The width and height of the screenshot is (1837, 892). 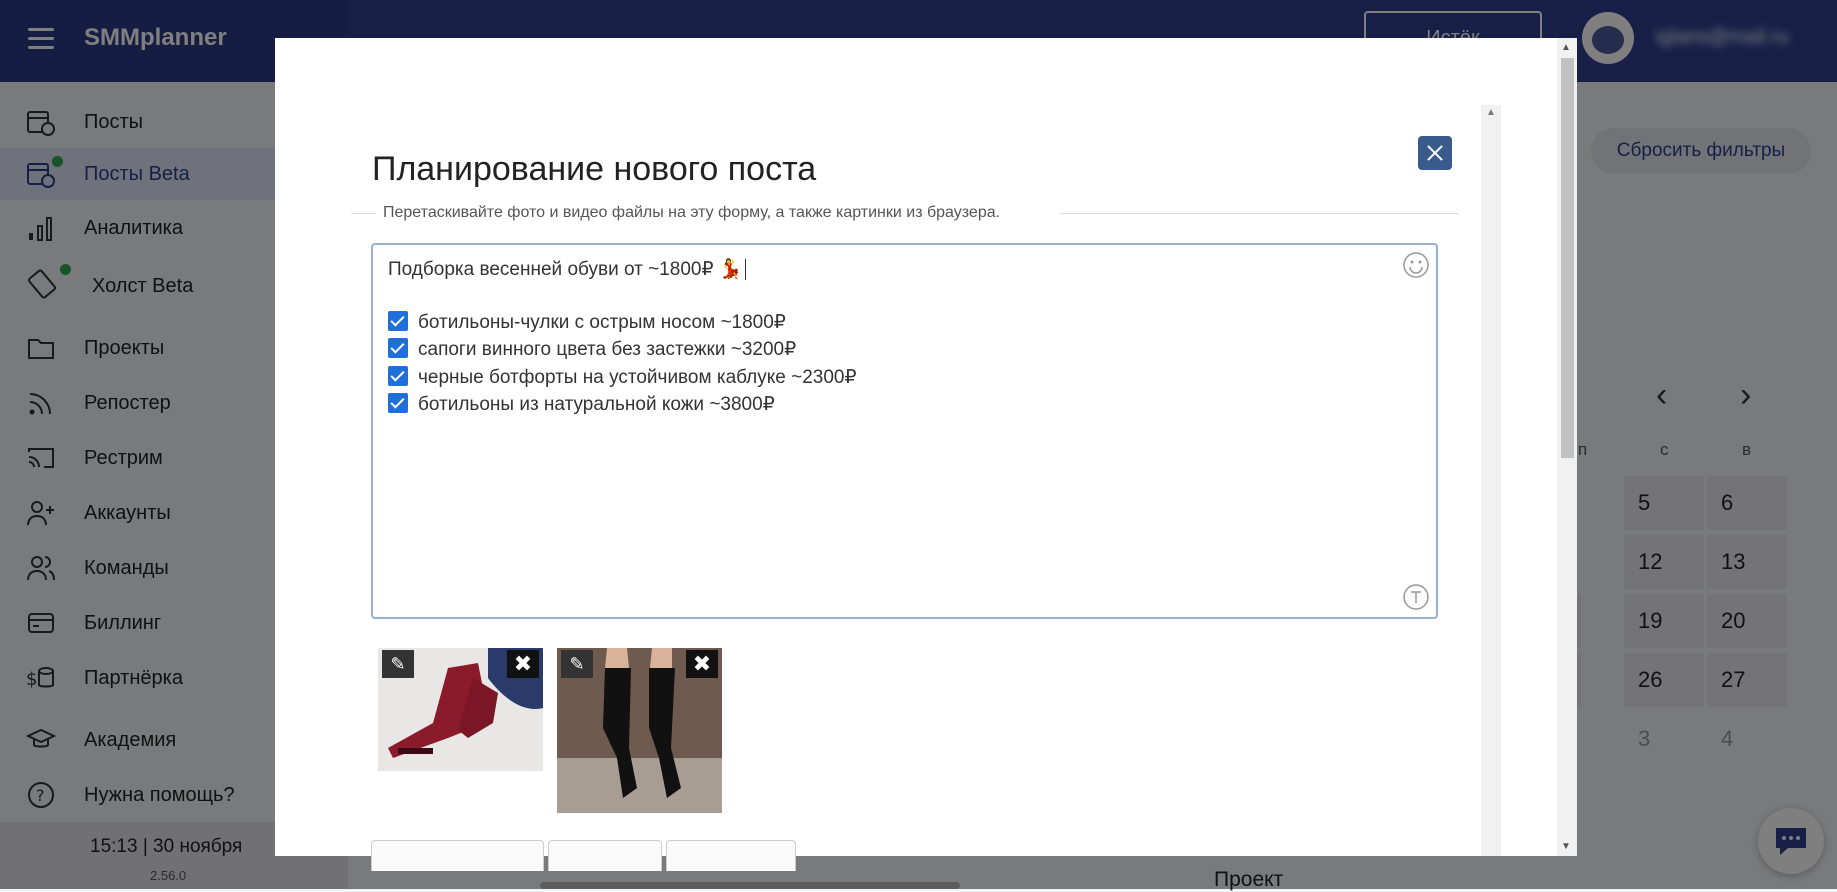 I want to click on list-item: ботильоны-чулки с острым носом ~1800₽, so click(x=587, y=322).